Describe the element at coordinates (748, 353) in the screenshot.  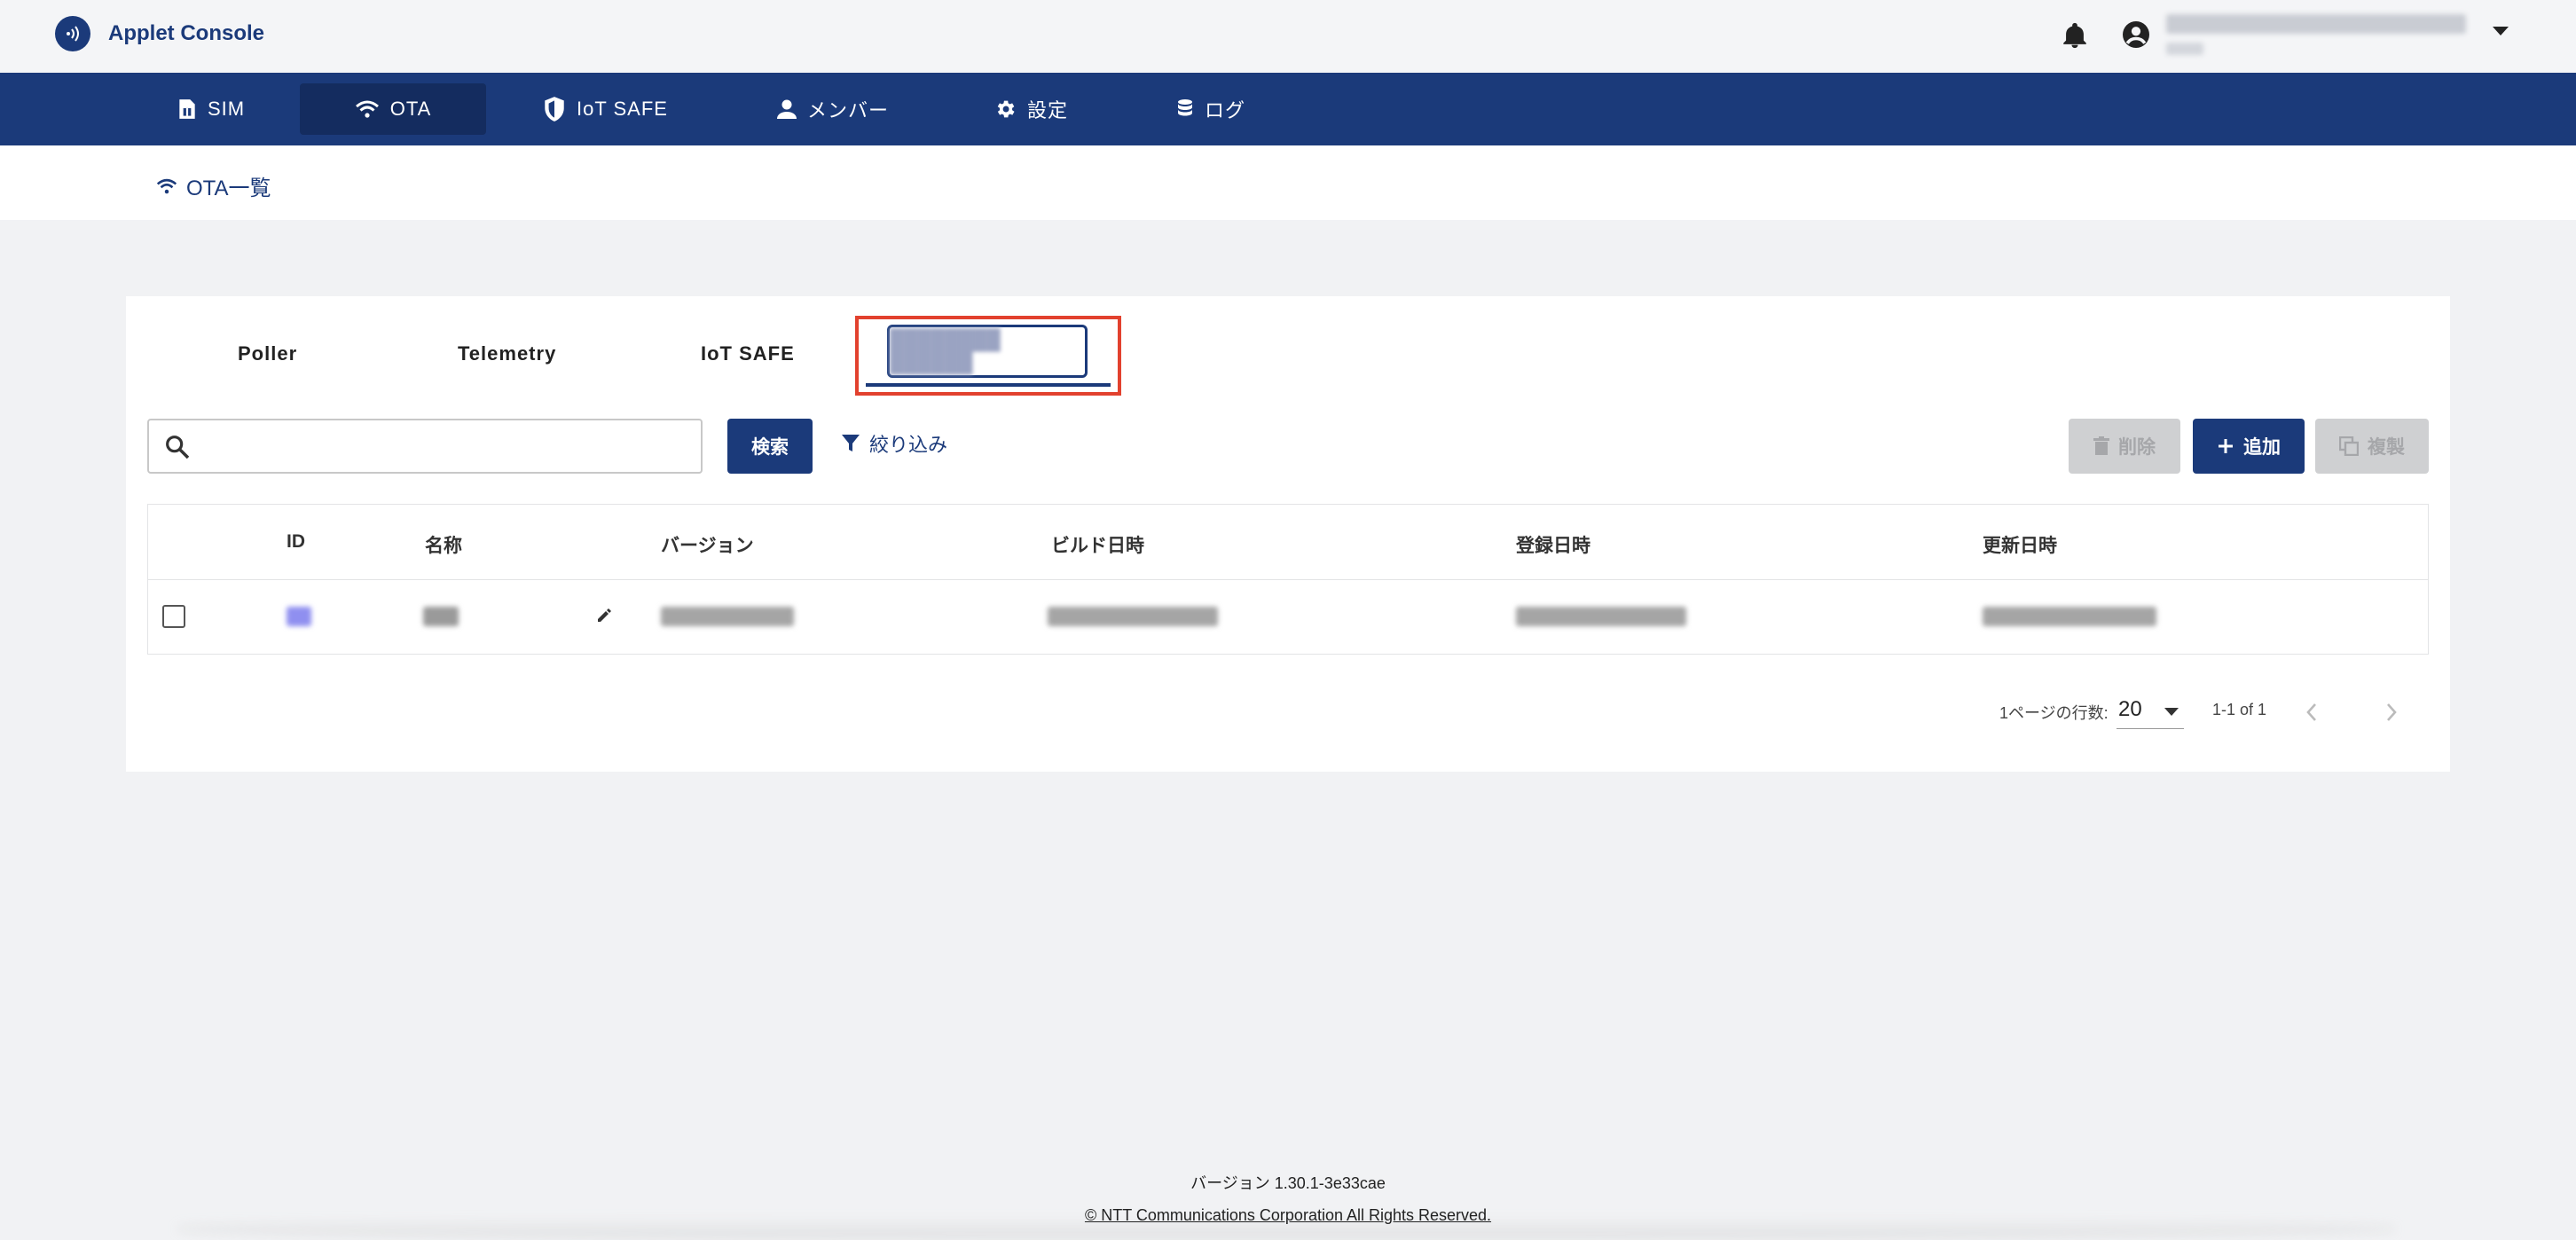
I see `tab-iot-safe: IoT SAFE` at that location.